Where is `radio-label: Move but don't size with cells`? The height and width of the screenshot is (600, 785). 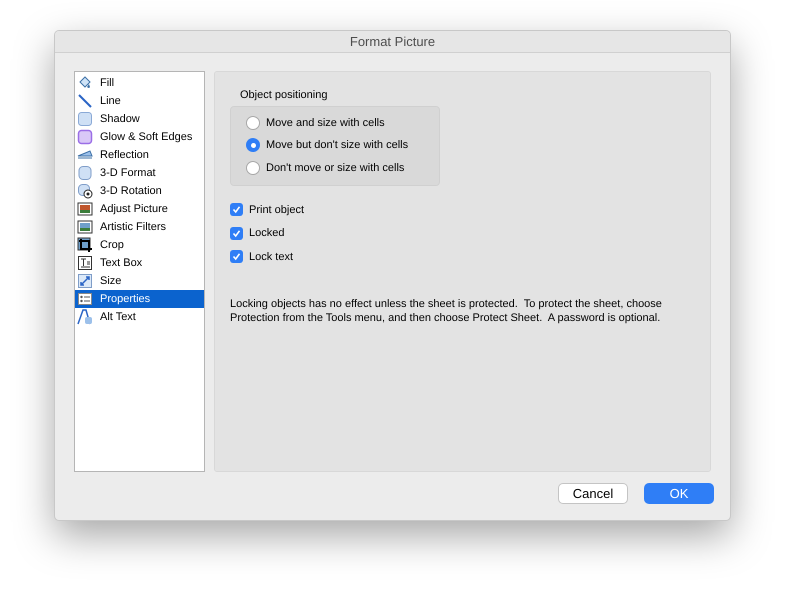 radio-label: Move but don't size with cells is located at coordinates (337, 145).